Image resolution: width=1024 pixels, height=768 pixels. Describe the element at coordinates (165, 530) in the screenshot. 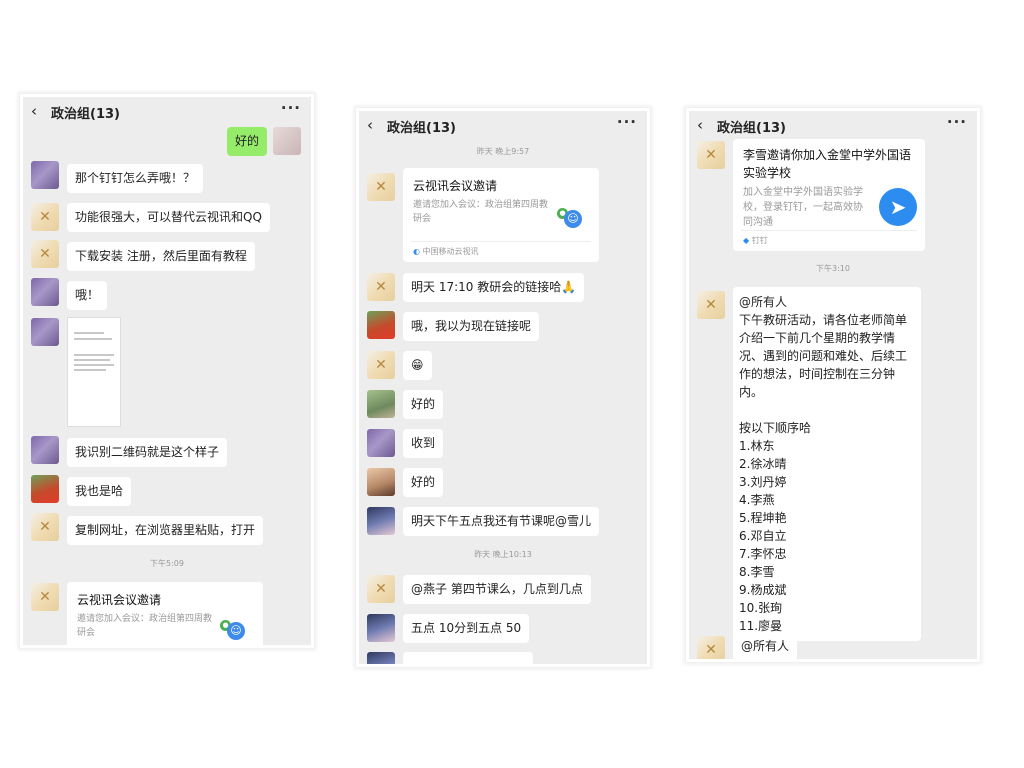

I see `message-bubble: 复制网址，在浏览器里粘贴，打开` at that location.